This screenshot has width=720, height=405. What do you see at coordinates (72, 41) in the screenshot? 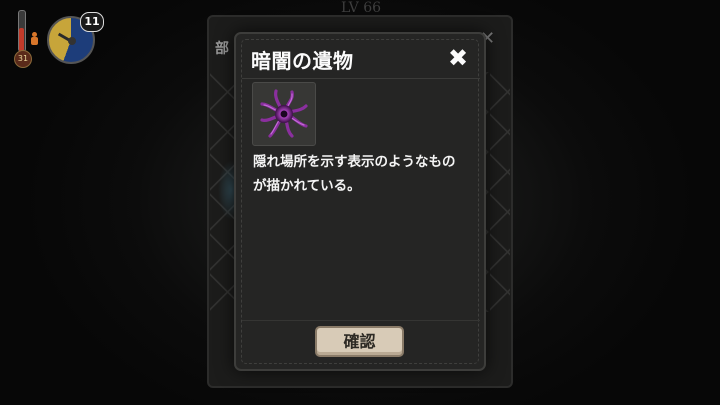
I see `gauge-hub` at bounding box center [72, 41].